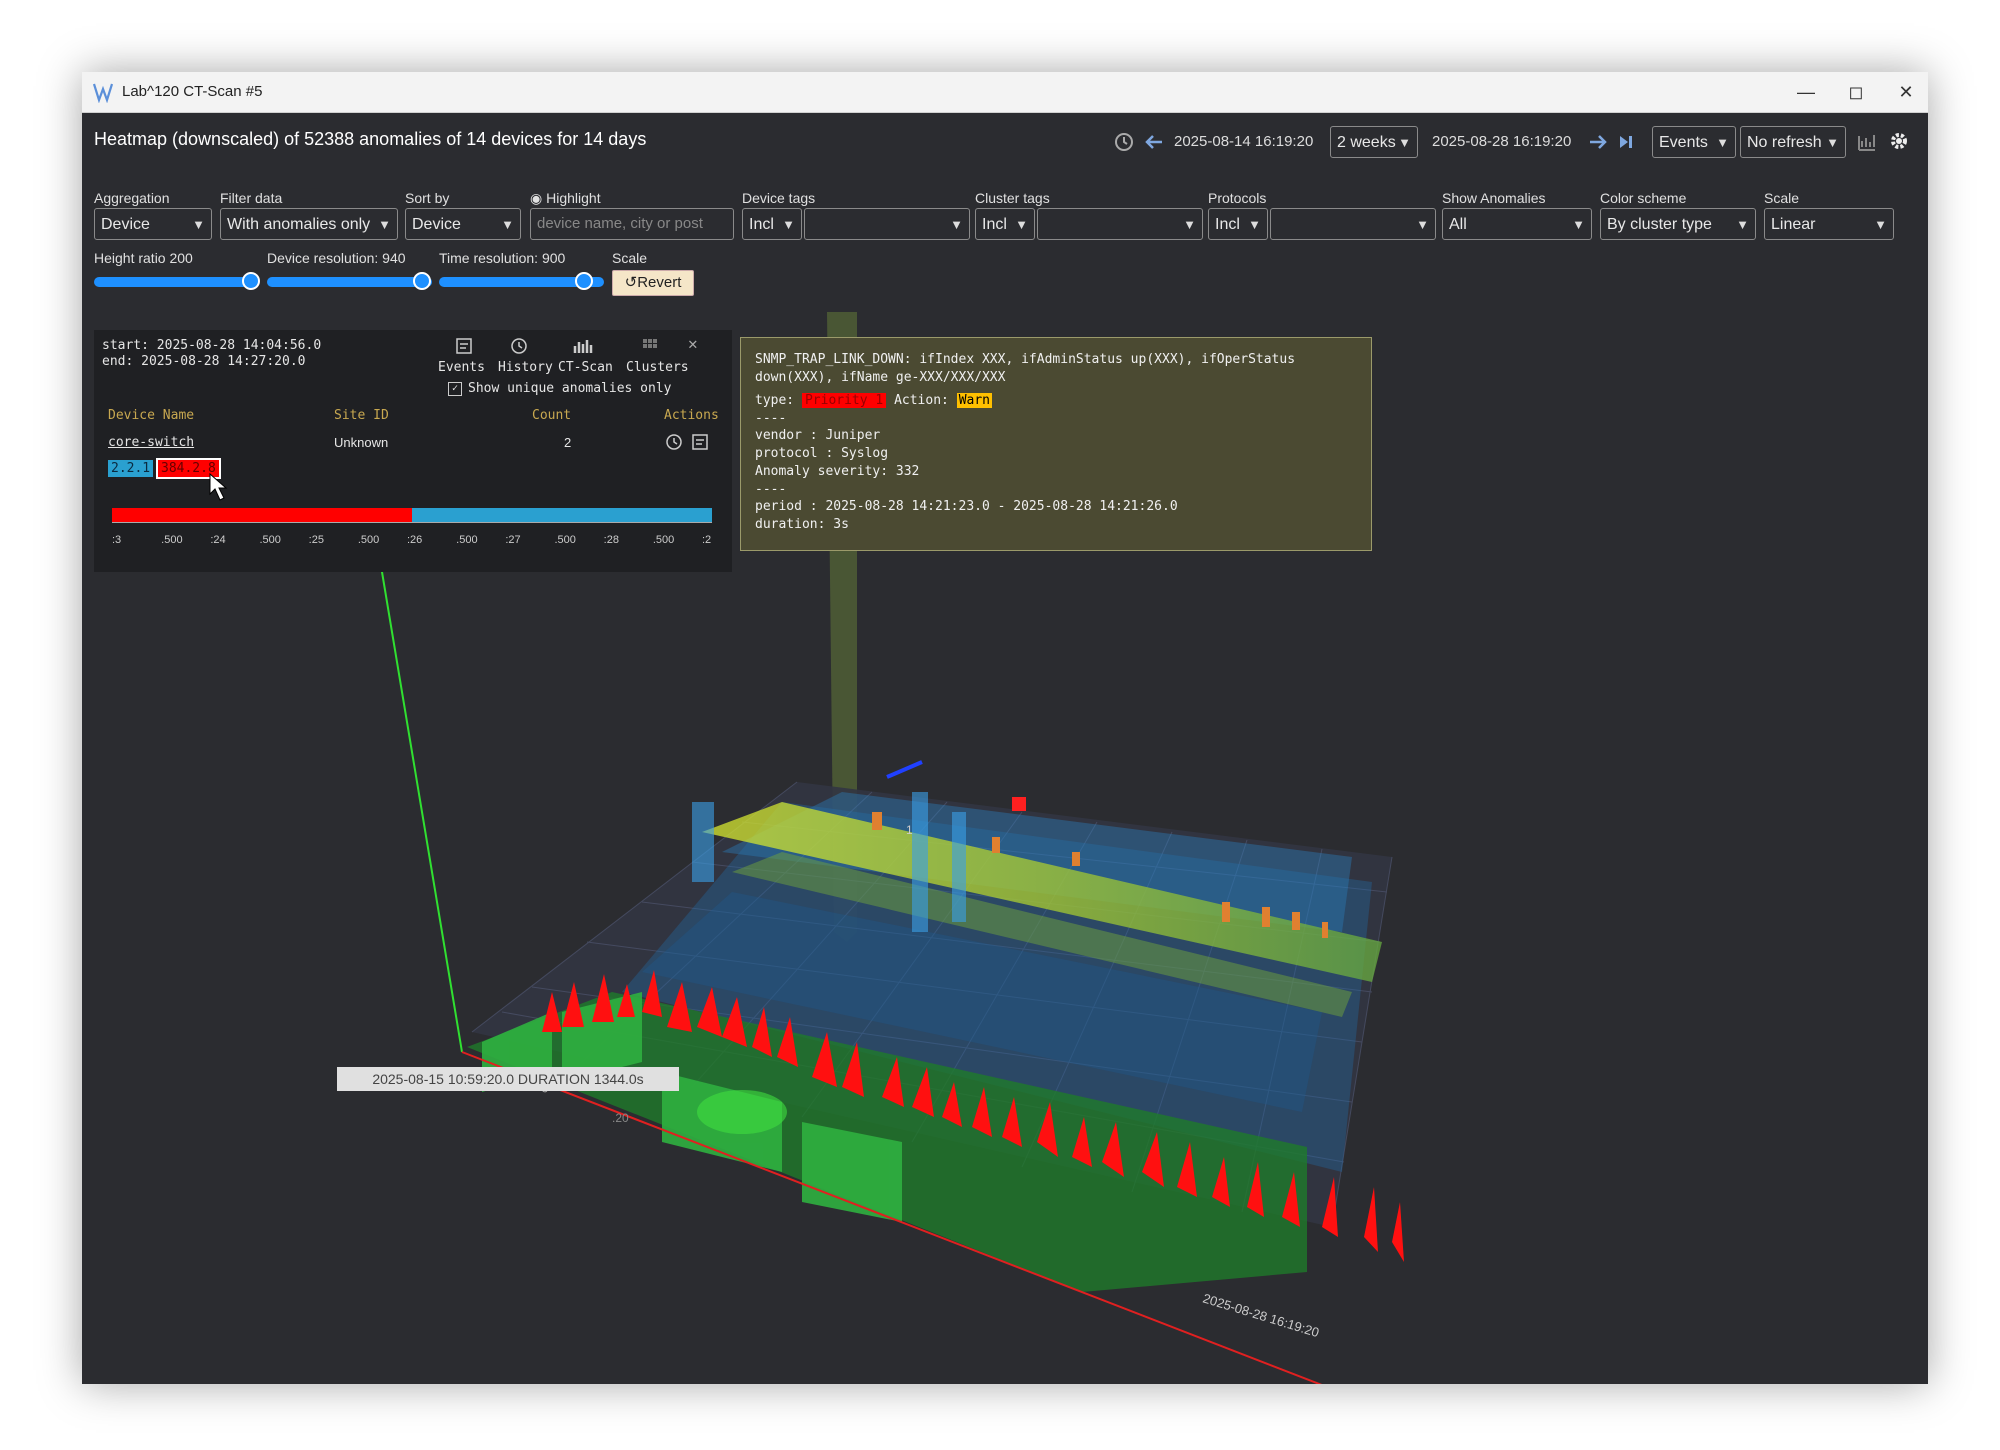  I want to click on timeline-red-segment, so click(262, 515).